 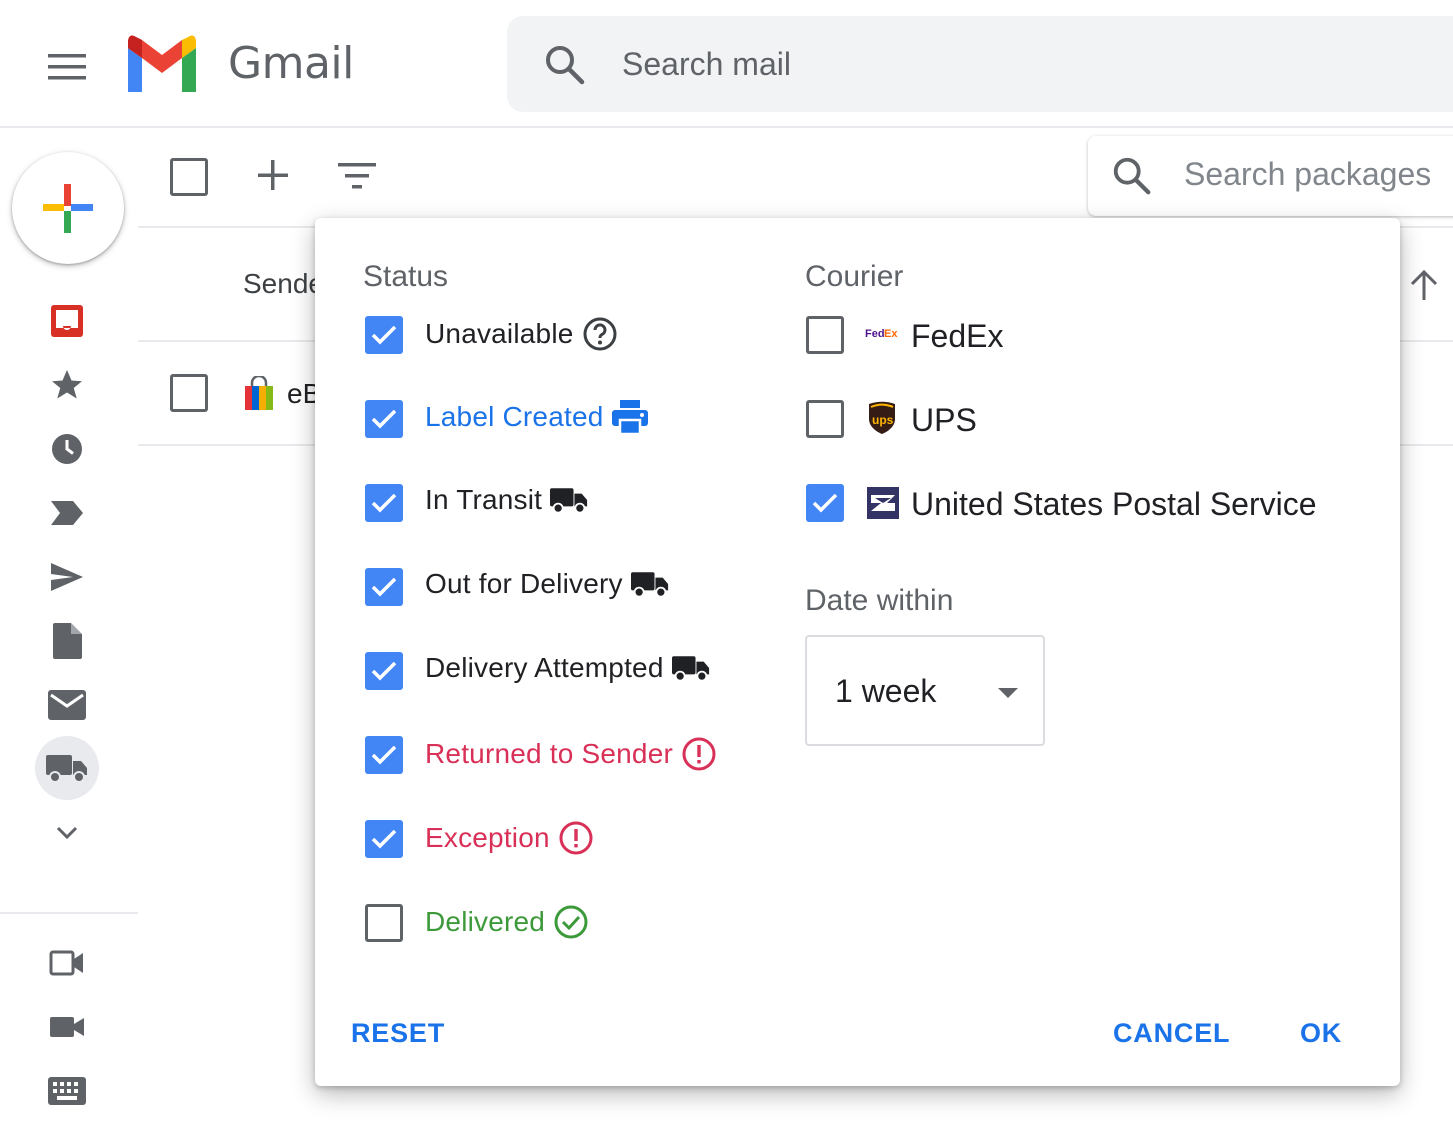 What do you see at coordinates (273, 175) in the screenshot?
I see `add-icon` at bounding box center [273, 175].